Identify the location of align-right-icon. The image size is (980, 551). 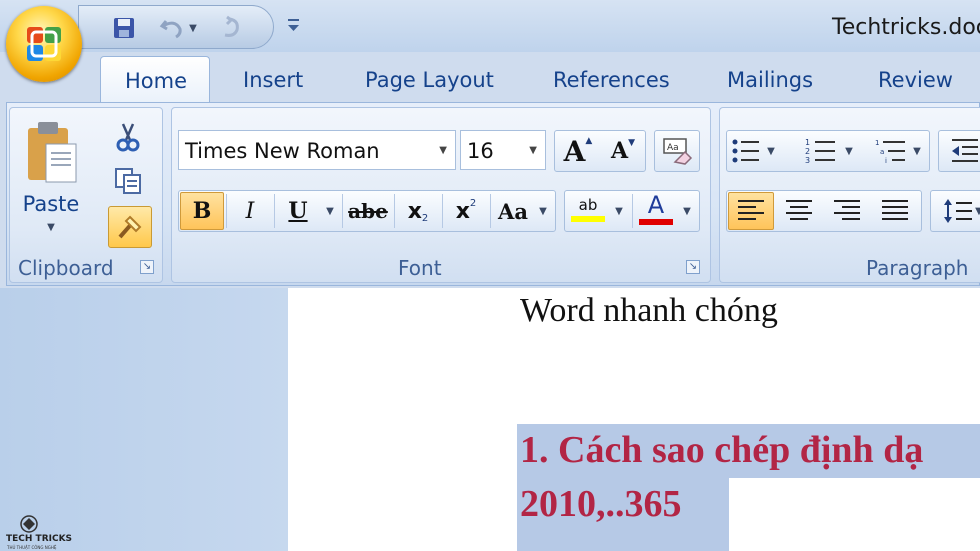
(847, 210).